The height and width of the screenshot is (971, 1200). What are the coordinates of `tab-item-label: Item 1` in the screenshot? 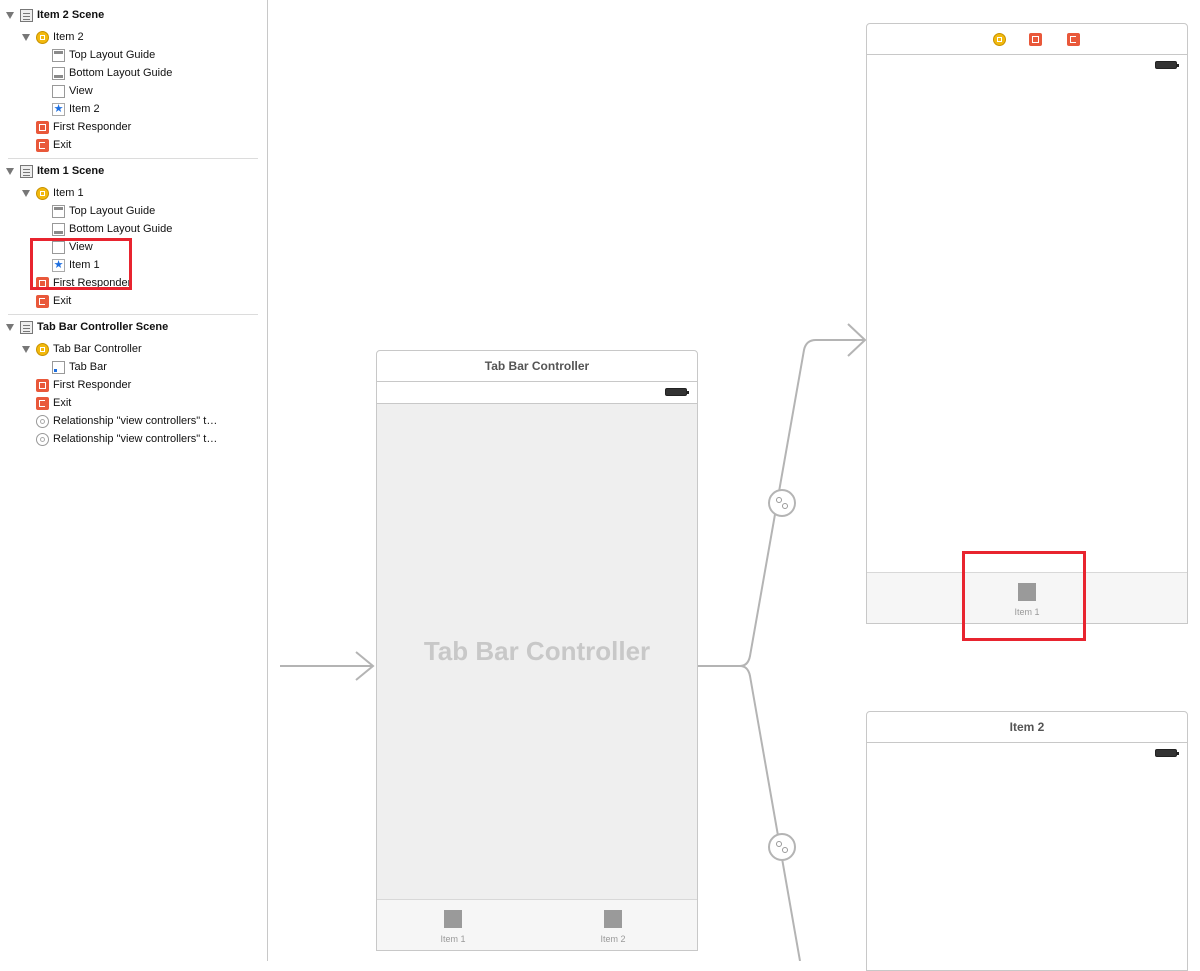 It's located at (453, 939).